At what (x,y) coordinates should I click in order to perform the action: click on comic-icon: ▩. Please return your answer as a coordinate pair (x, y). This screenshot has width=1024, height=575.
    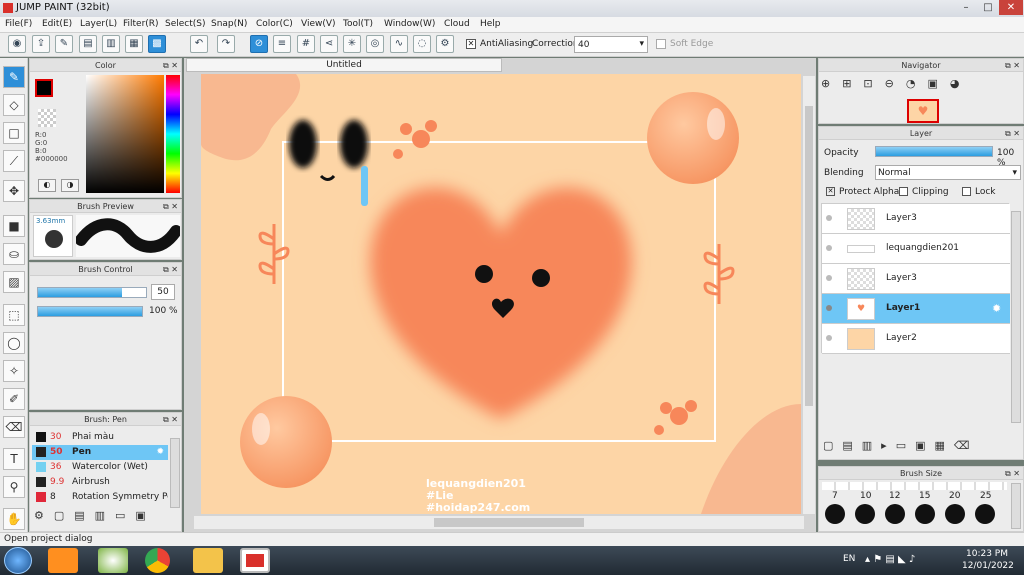
    Looking at the image, I should click on (157, 44).